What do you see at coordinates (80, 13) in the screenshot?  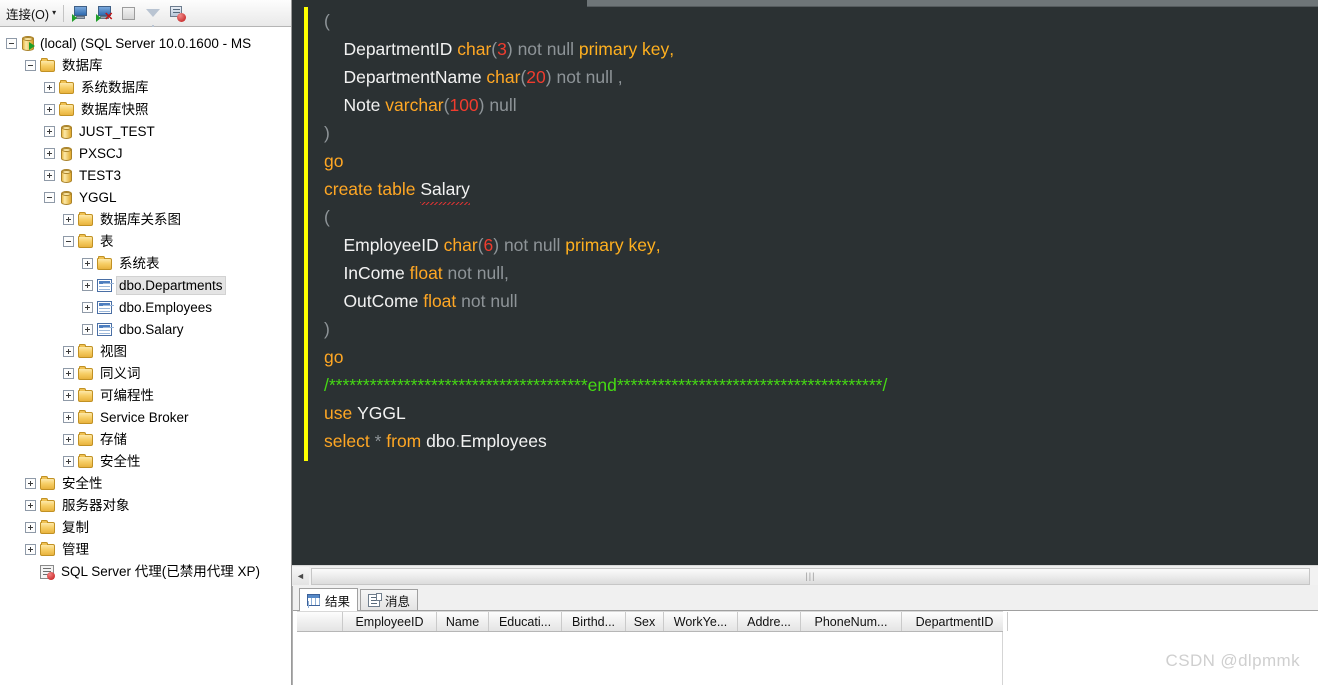 I see `connect-button` at bounding box center [80, 13].